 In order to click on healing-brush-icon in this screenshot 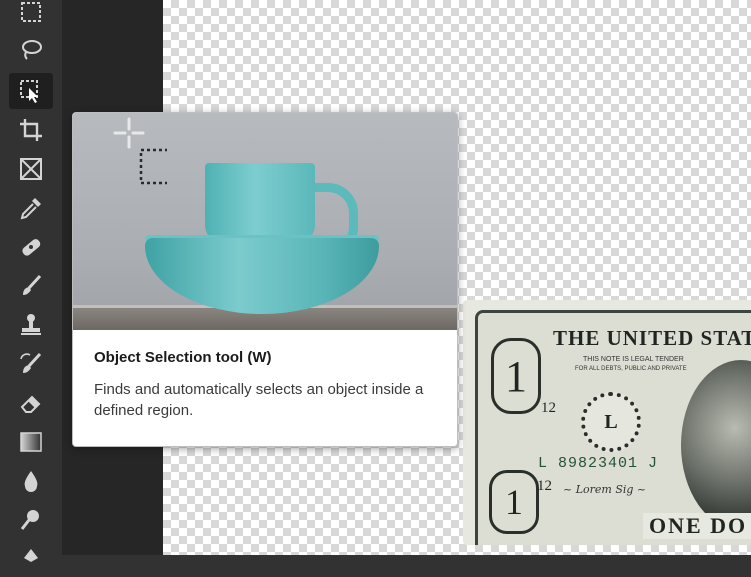, I will do `click(31, 247)`.